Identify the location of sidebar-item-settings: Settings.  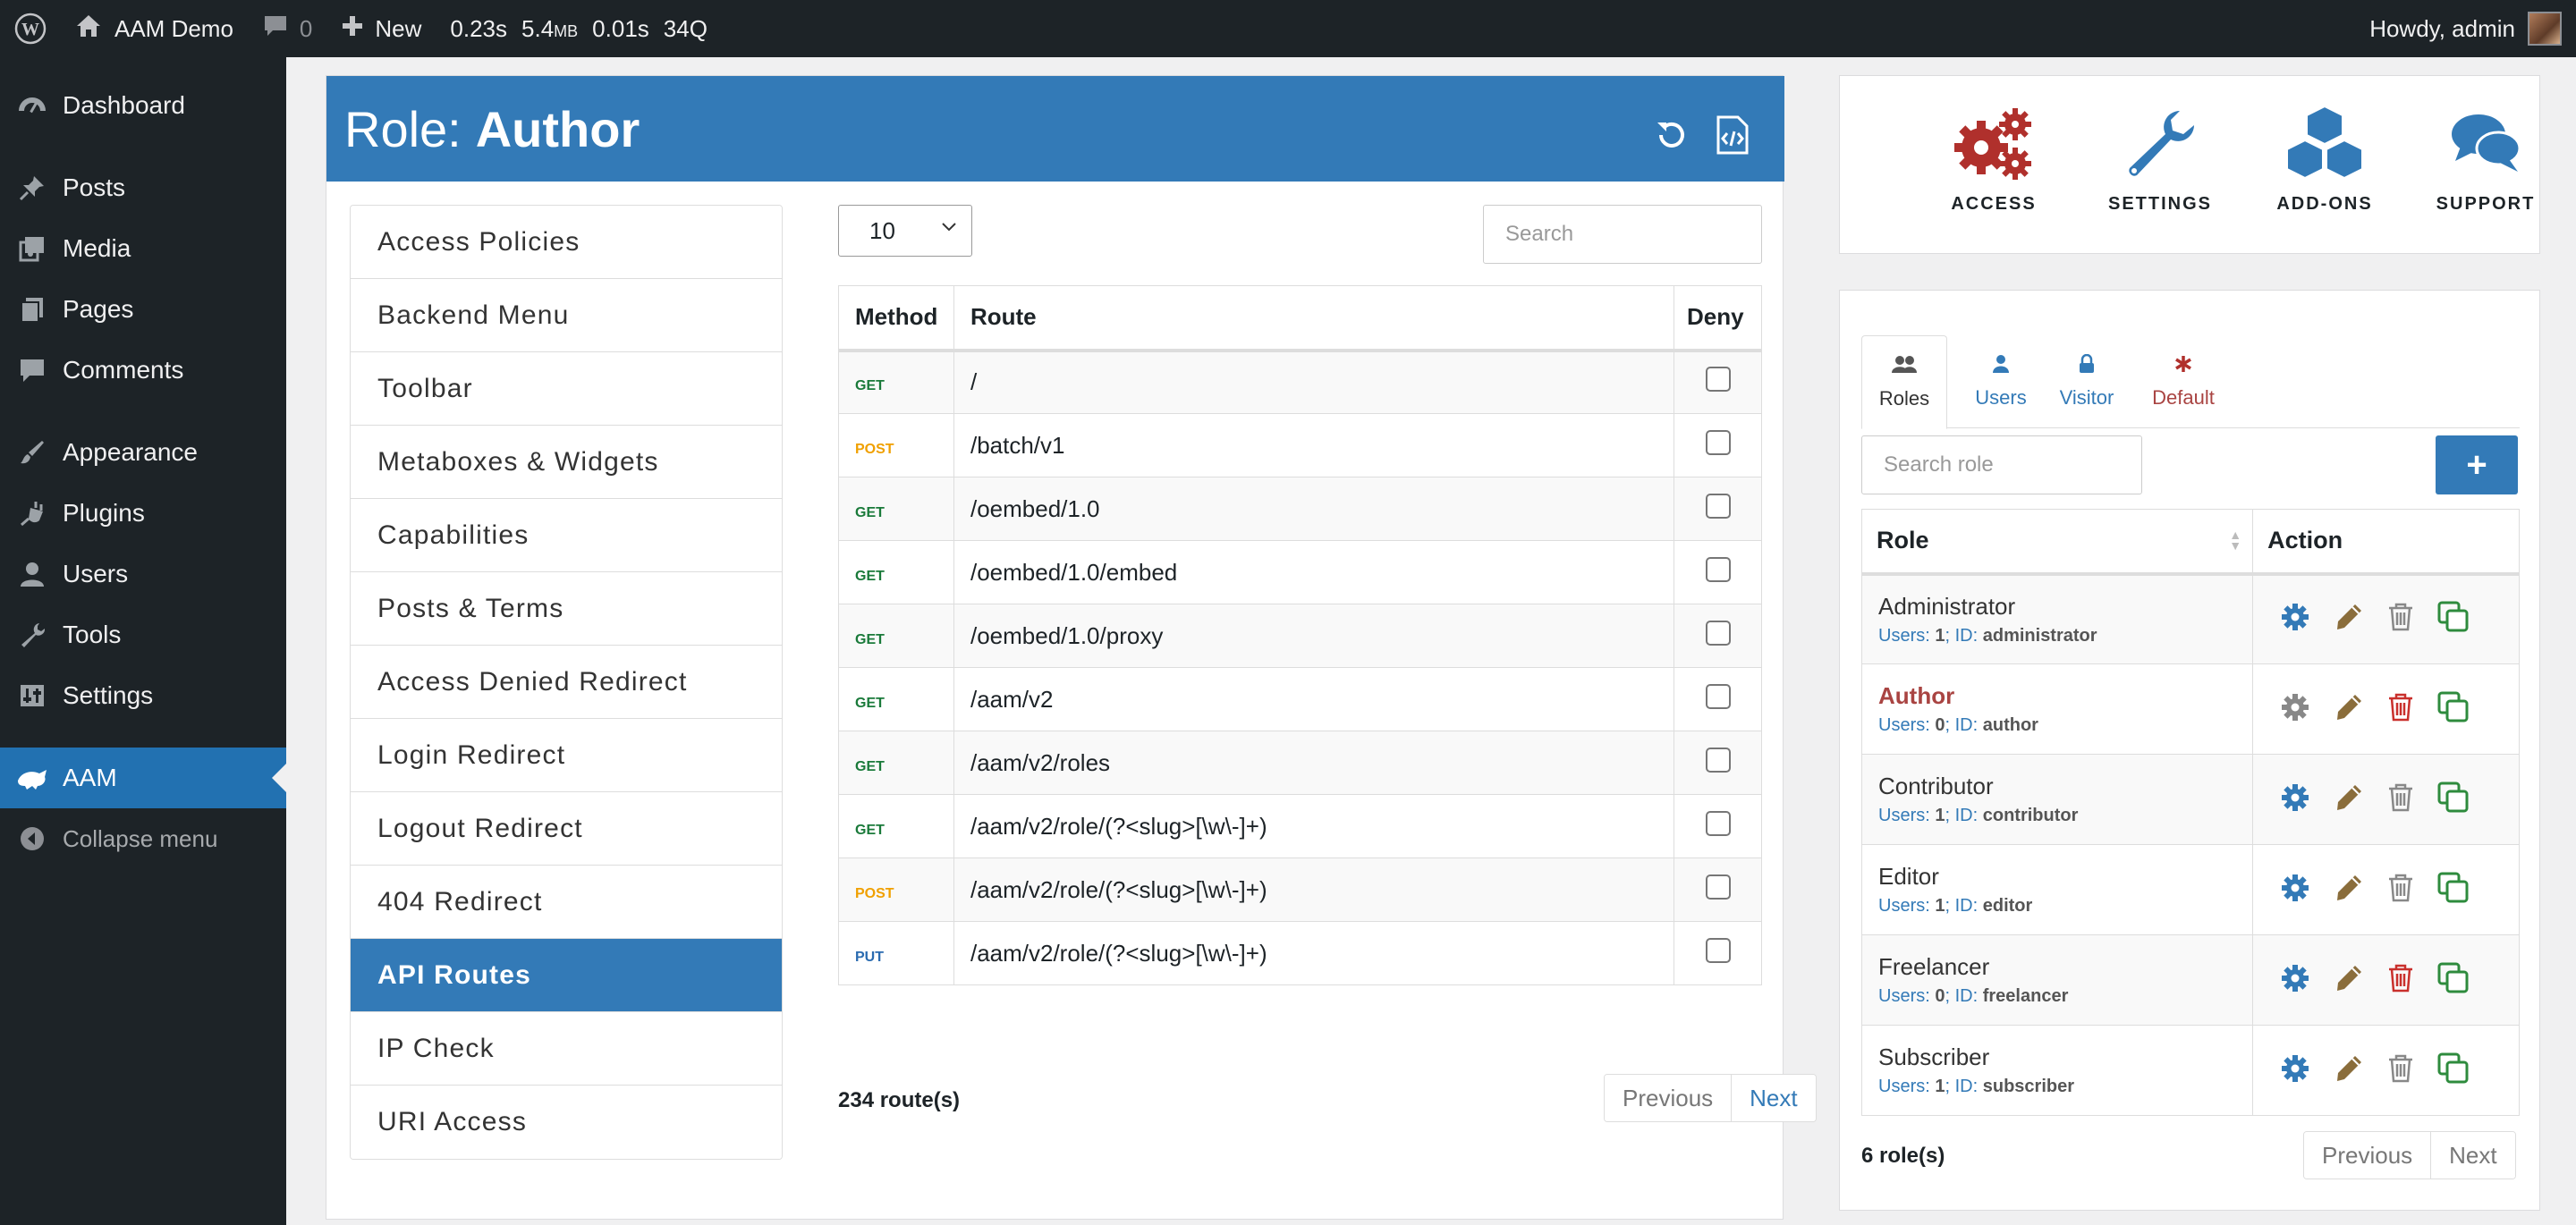
(143, 695).